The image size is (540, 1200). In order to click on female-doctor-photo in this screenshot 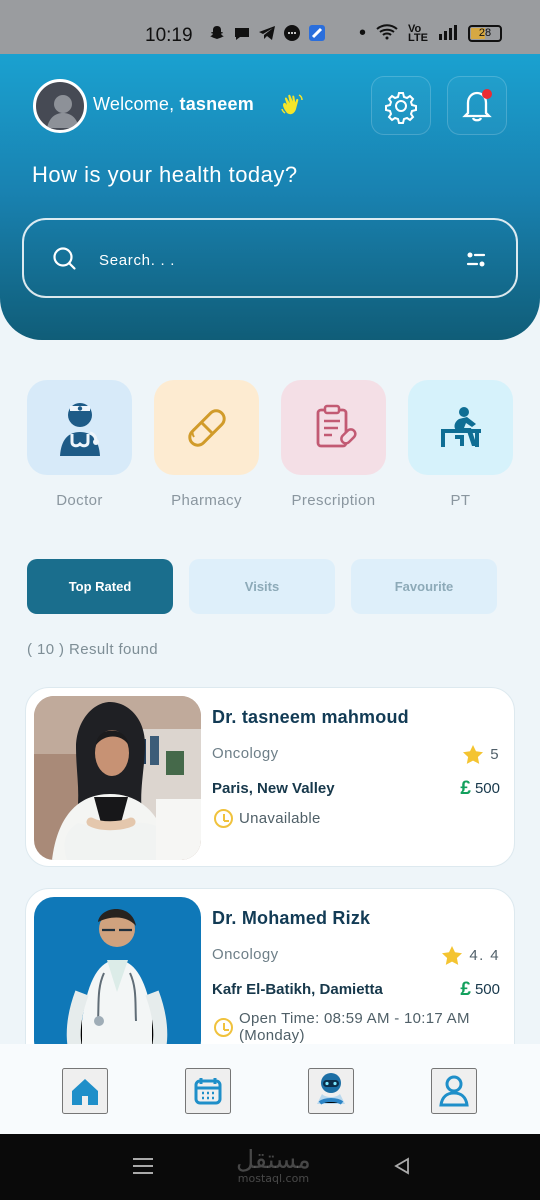, I will do `click(117, 778)`.